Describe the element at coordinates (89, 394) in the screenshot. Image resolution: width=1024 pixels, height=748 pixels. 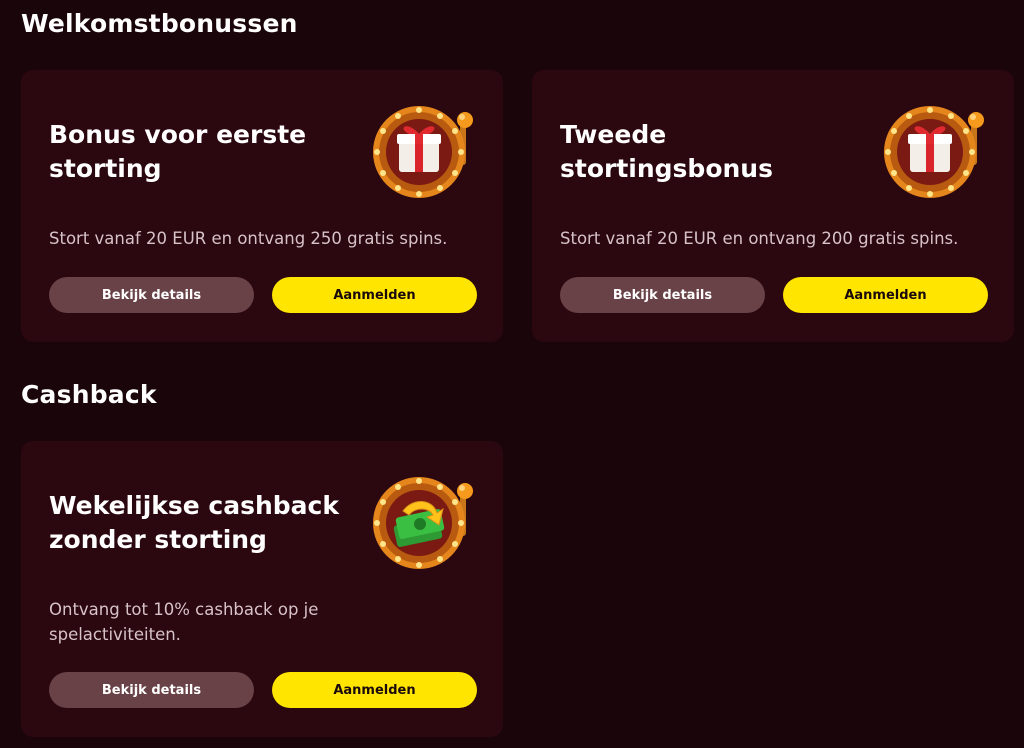
I see `section-title-cashback: Cashback` at that location.